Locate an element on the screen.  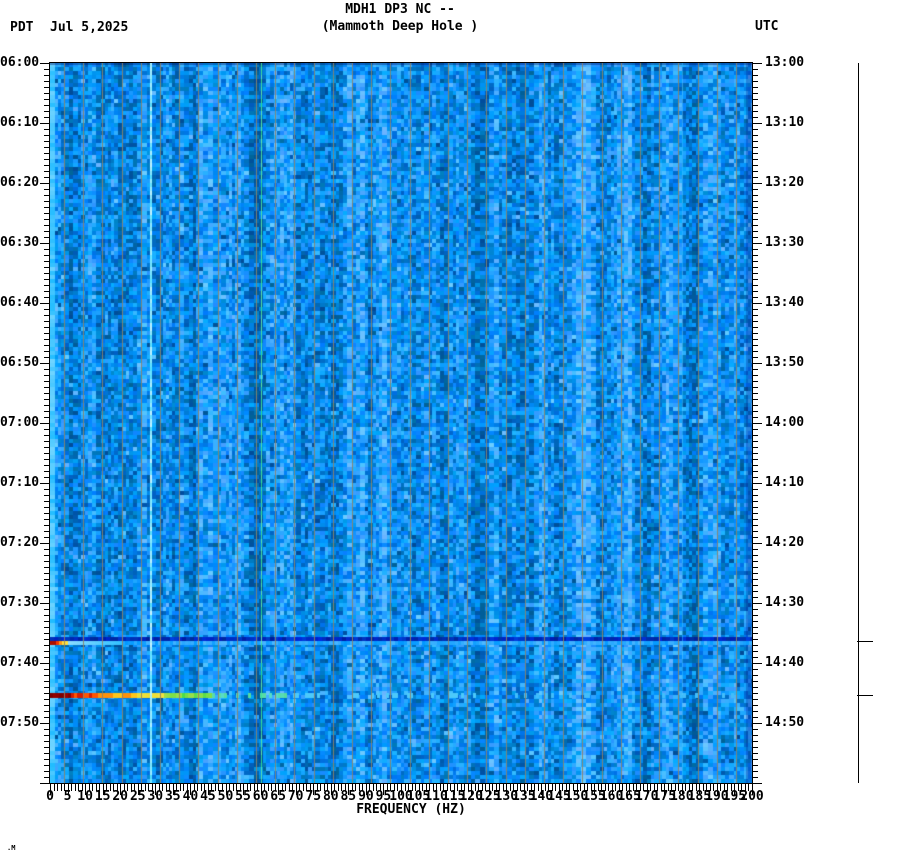
right-time-label: 13:50 is located at coordinates (785, 362).